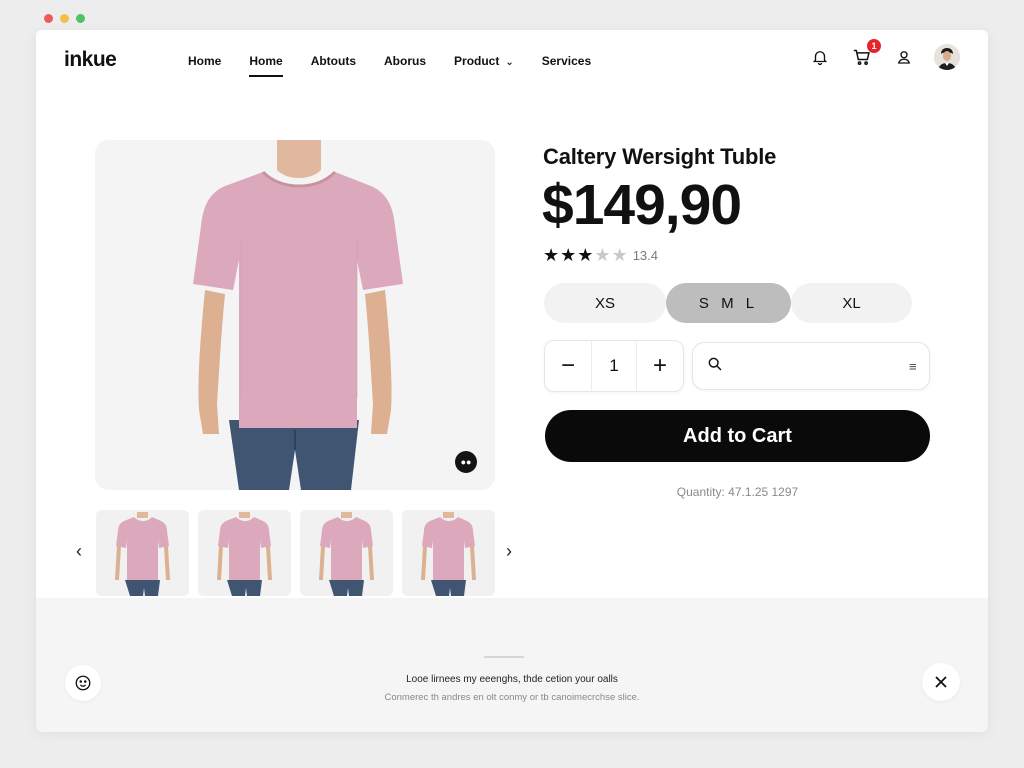 The width and height of the screenshot is (1024, 768). What do you see at coordinates (737, 436) in the screenshot?
I see `add-to-cart-button: Add to Cart` at bounding box center [737, 436].